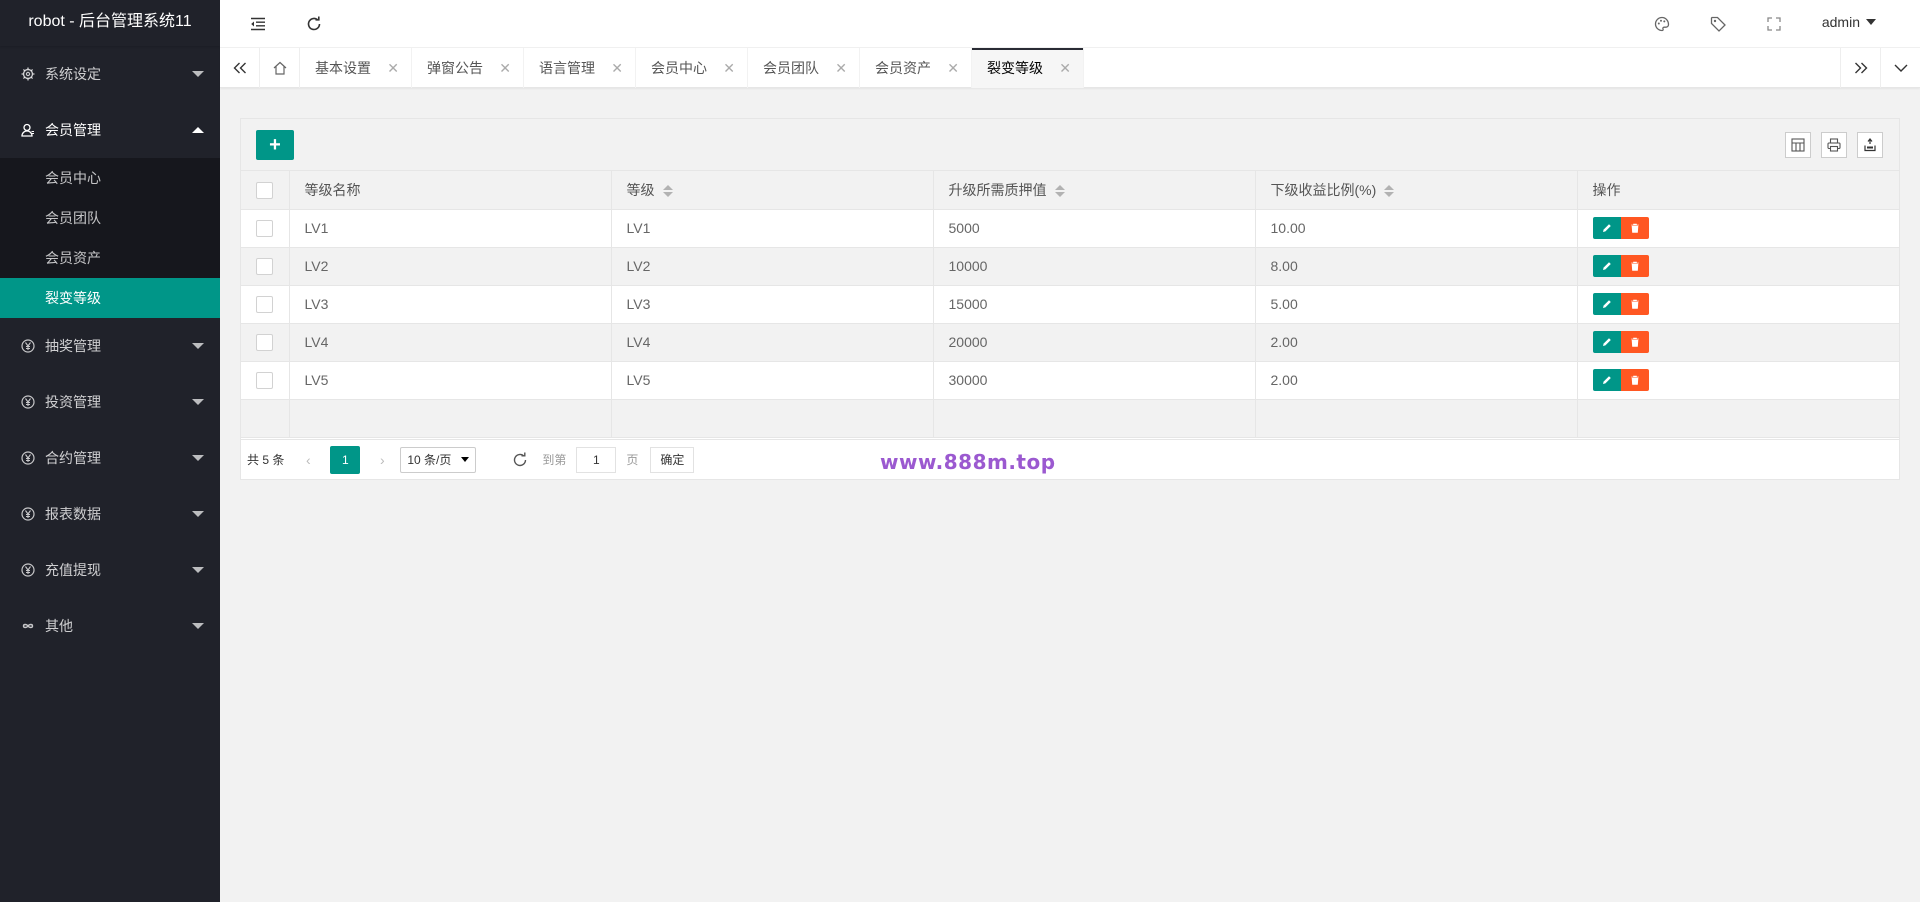 This screenshot has width=1920, height=902. I want to click on sidebar-subitem-fission-level: 裂变等级, so click(110, 298).